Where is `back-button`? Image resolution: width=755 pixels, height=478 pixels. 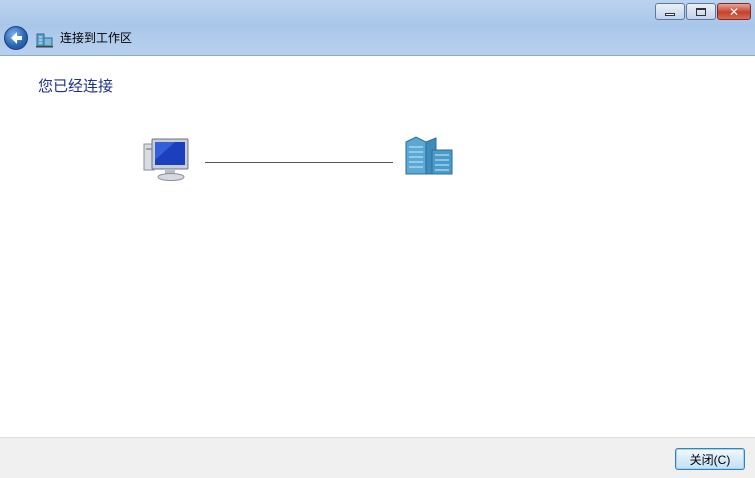
back-button is located at coordinates (16, 38).